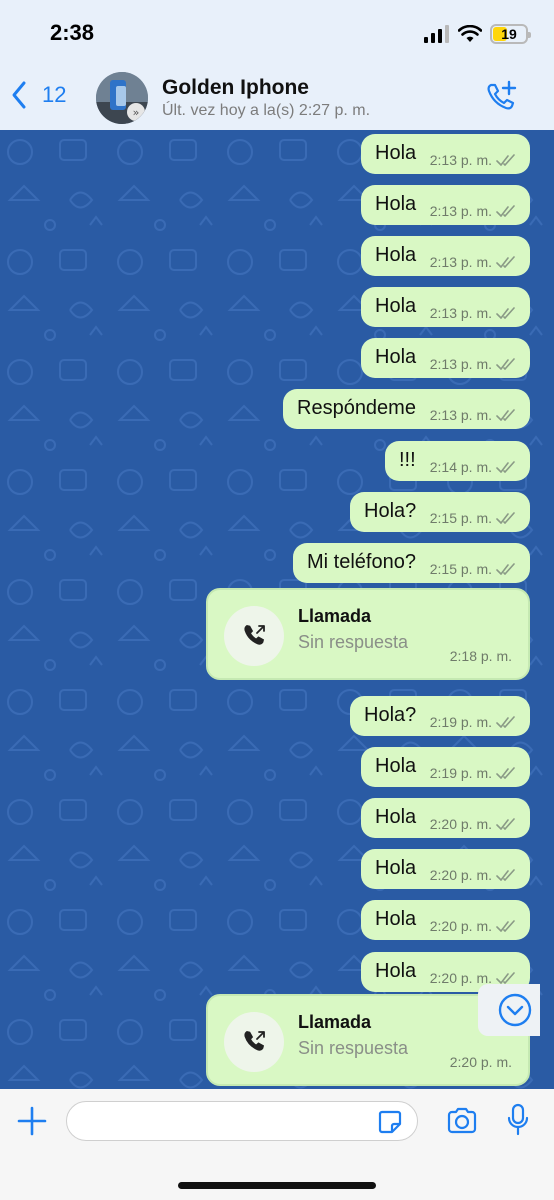 Image resolution: width=554 pixels, height=1200 pixels. I want to click on message-input, so click(242, 1121).